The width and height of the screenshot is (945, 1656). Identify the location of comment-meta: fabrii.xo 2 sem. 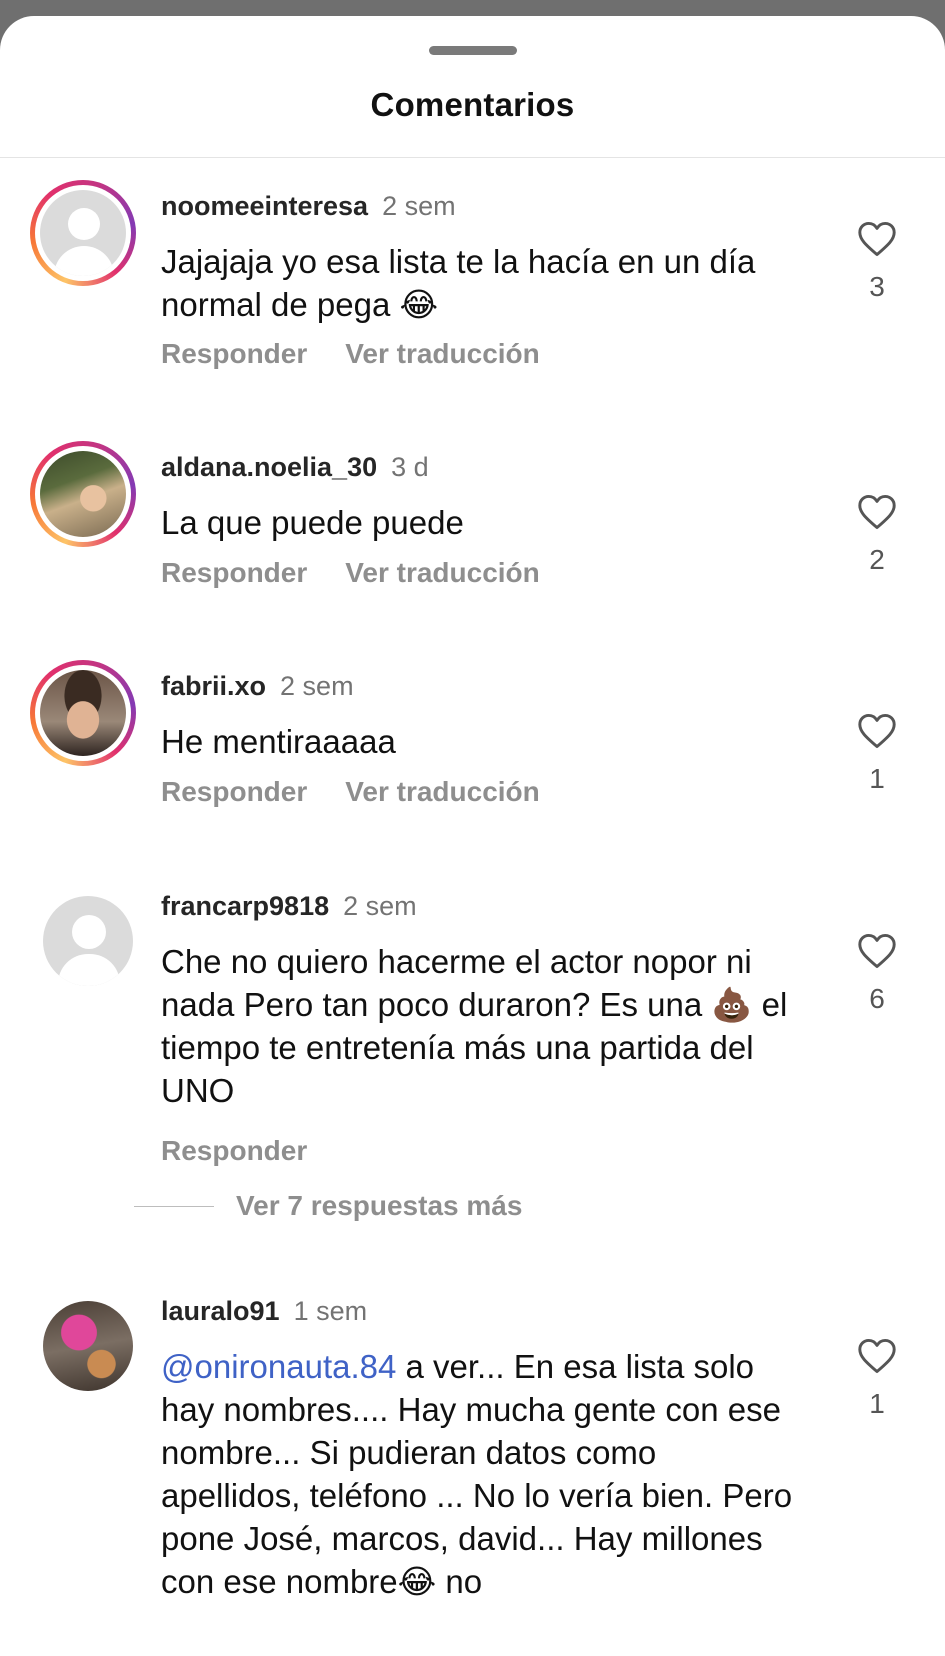
(257, 686).